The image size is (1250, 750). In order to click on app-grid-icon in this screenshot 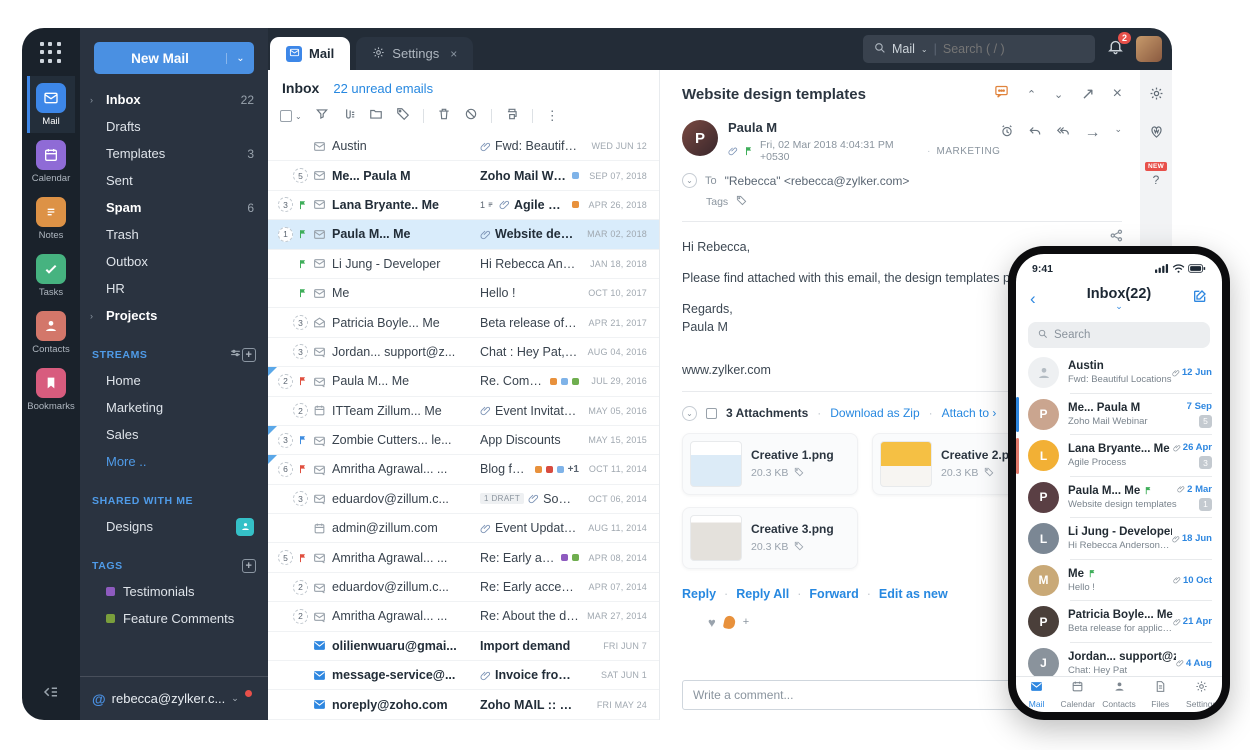, I will do `click(51, 53)`.